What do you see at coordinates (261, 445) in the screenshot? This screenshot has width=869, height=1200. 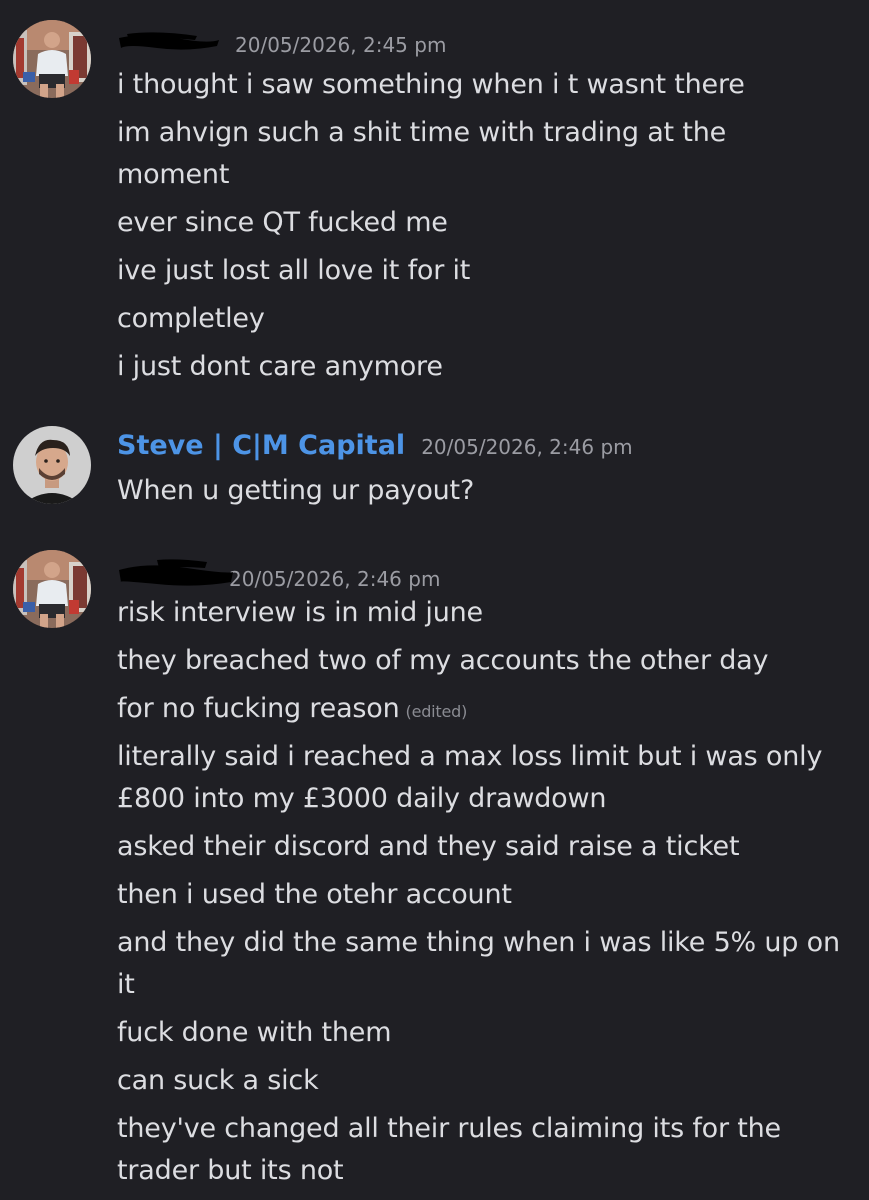 I see `username: Steve | C|M Capital` at bounding box center [261, 445].